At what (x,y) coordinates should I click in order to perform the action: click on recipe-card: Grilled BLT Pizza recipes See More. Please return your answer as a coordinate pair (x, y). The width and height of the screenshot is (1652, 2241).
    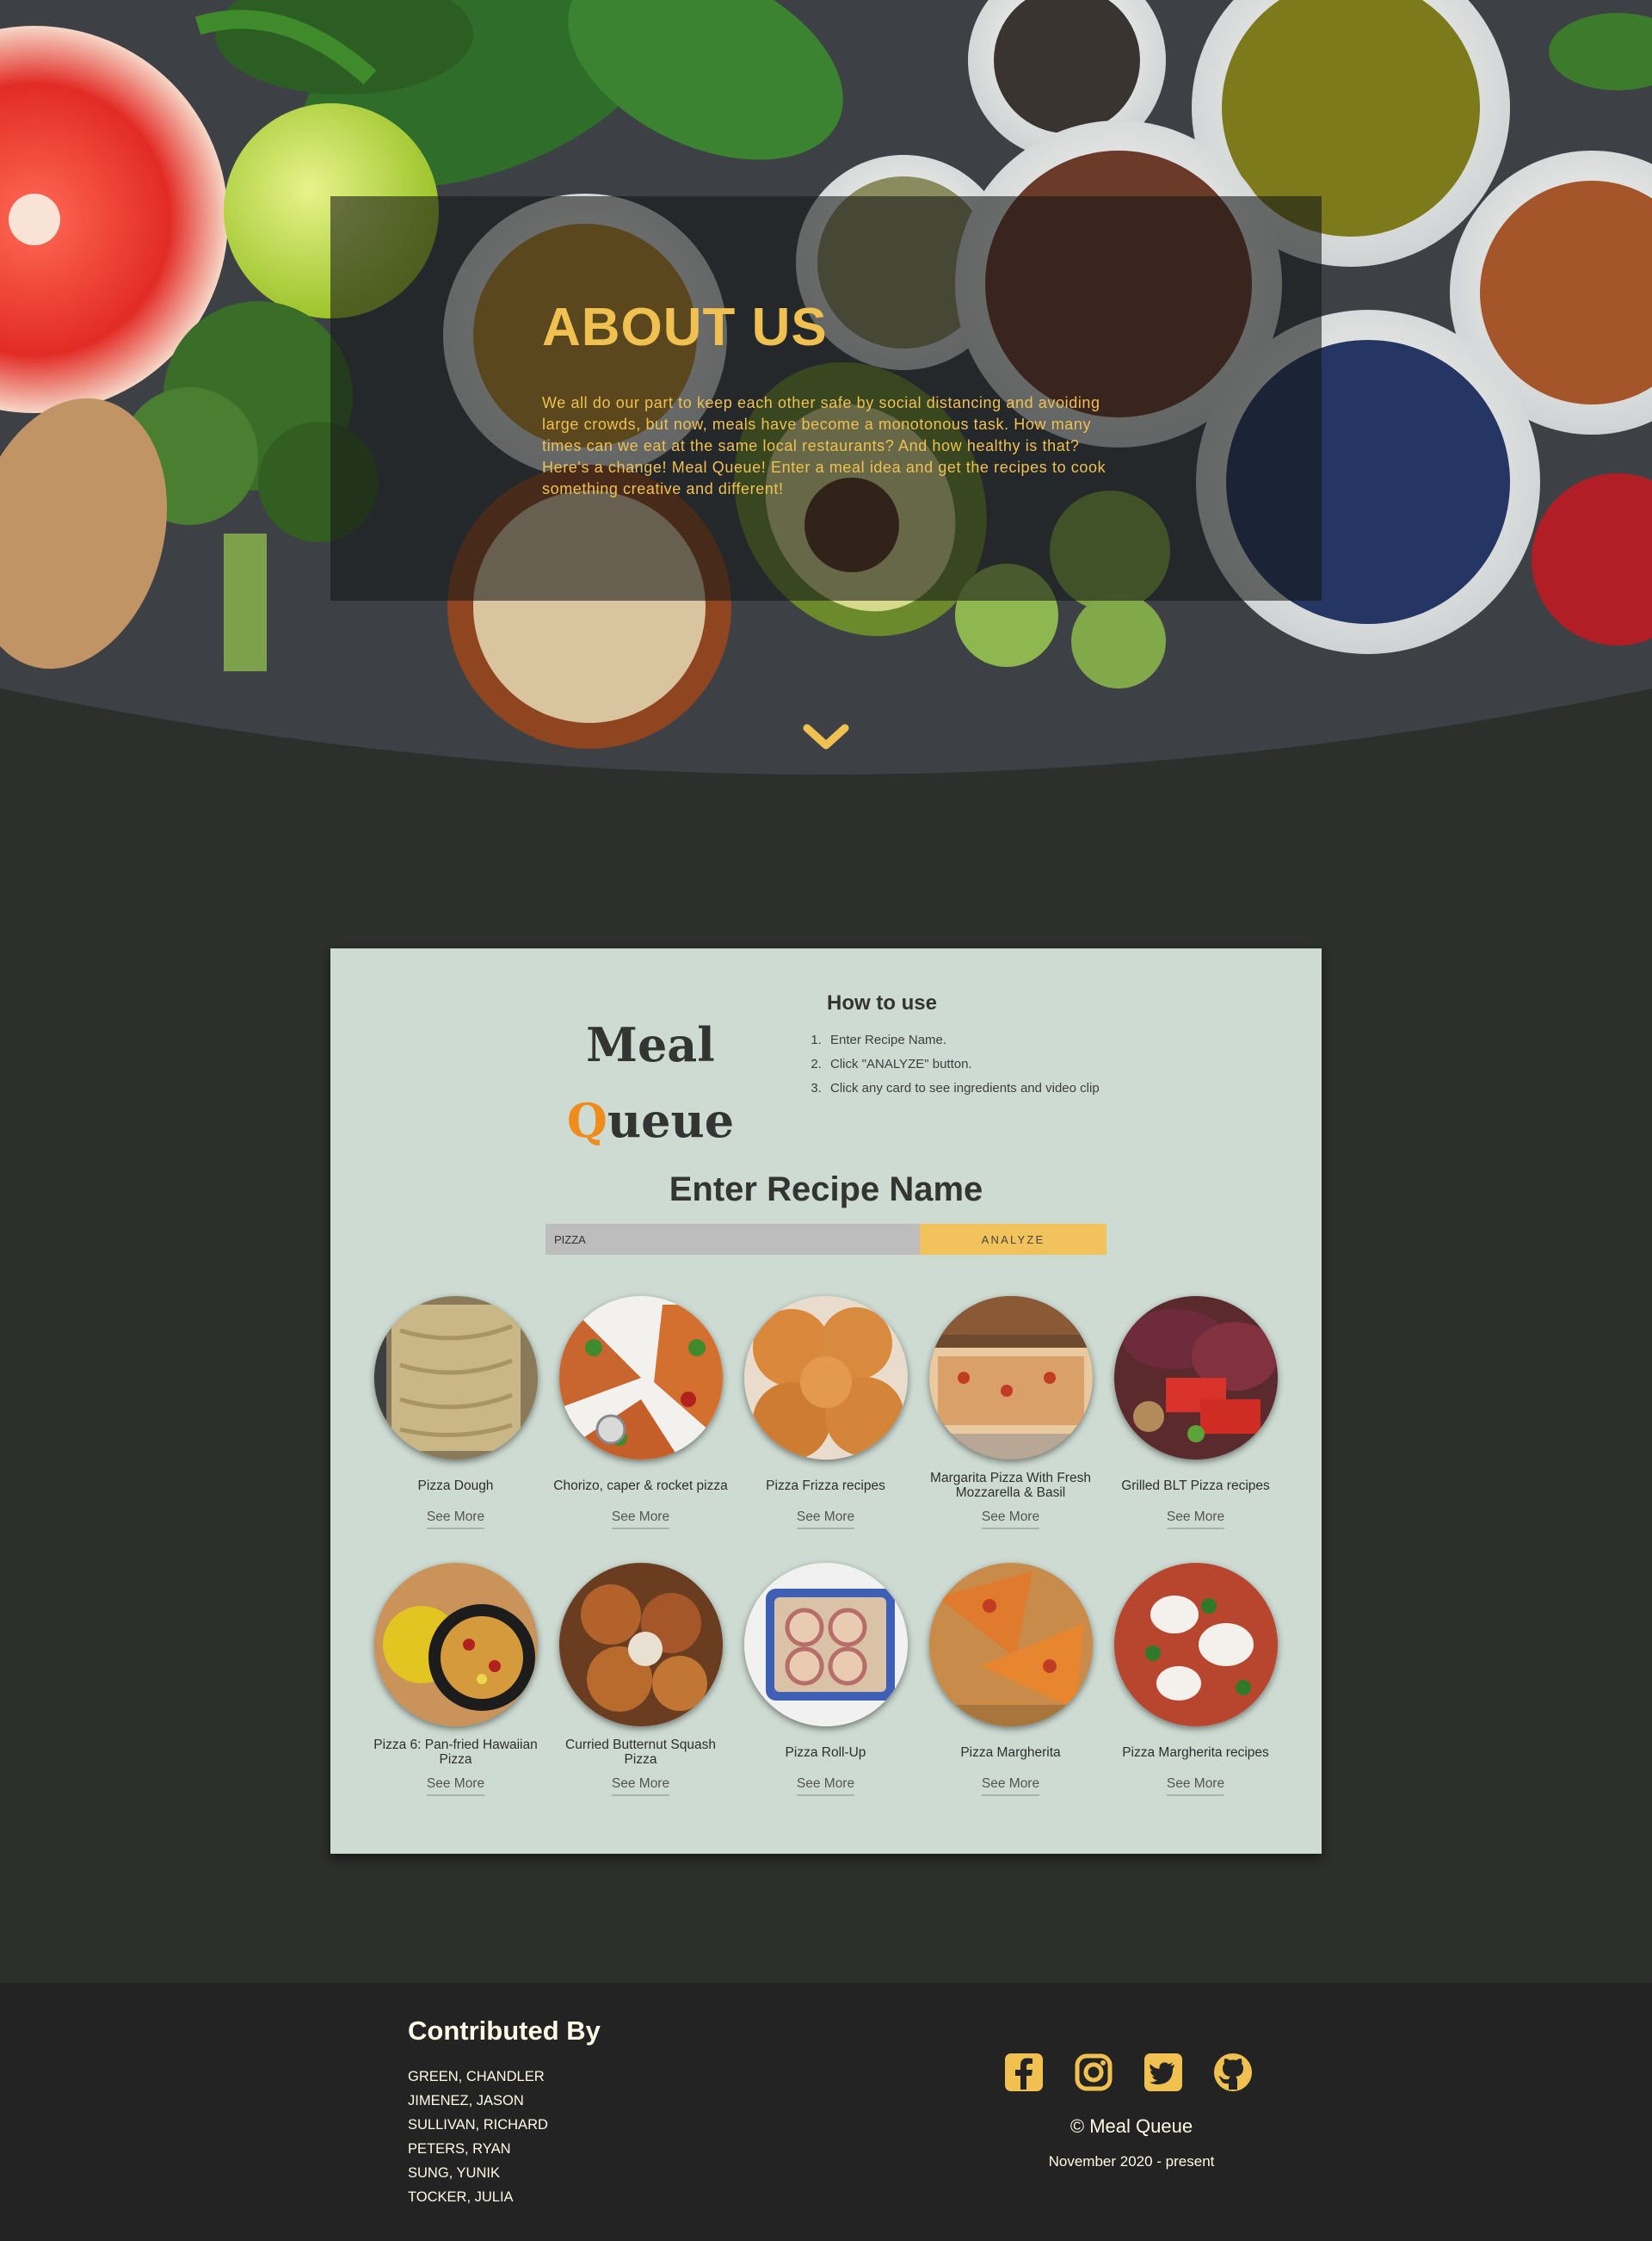
    Looking at the image, I should click on (1195, 1412).